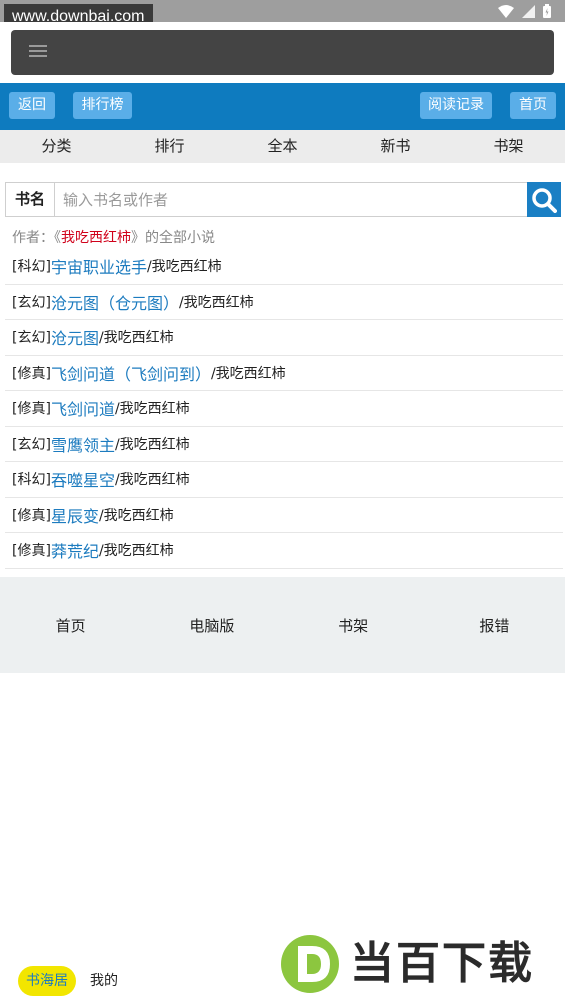  What do you see at coordinates (75, 515) in the screenshot?
I see `book-title-link: 星辰变` at bounding box center [75, 515].